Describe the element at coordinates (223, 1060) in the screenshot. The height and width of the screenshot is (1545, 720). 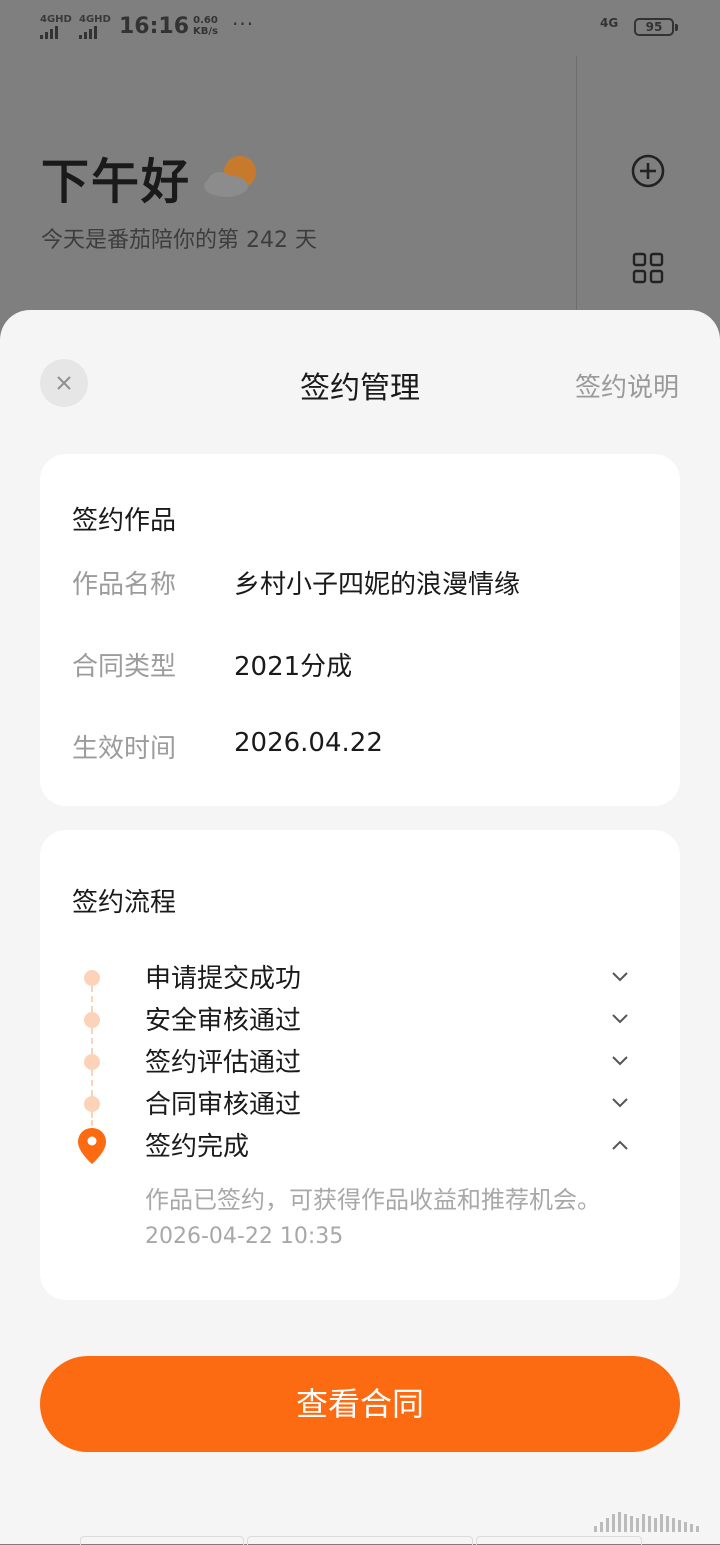
I see `step-label: 签约评估通过` at that location.